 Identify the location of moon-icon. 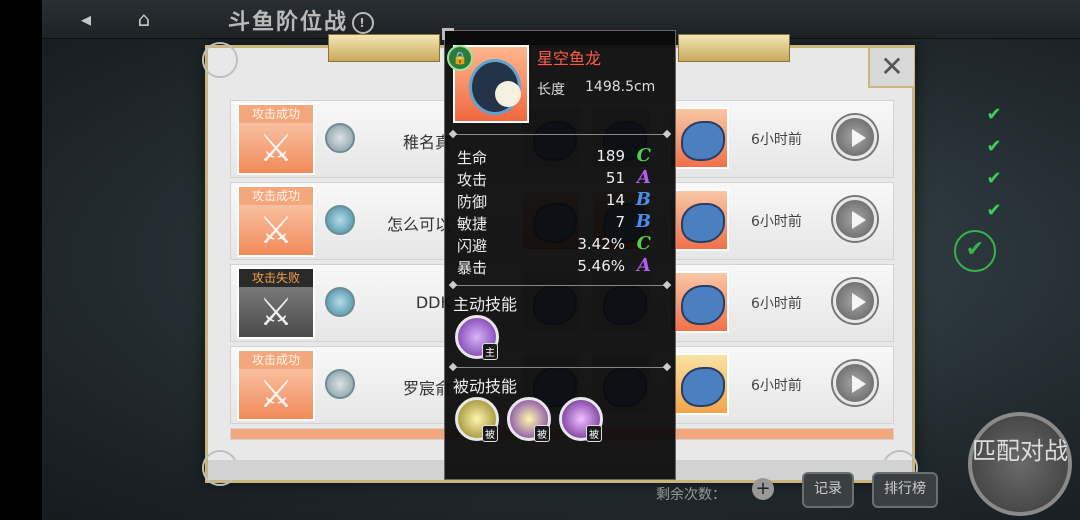
(508, 94).